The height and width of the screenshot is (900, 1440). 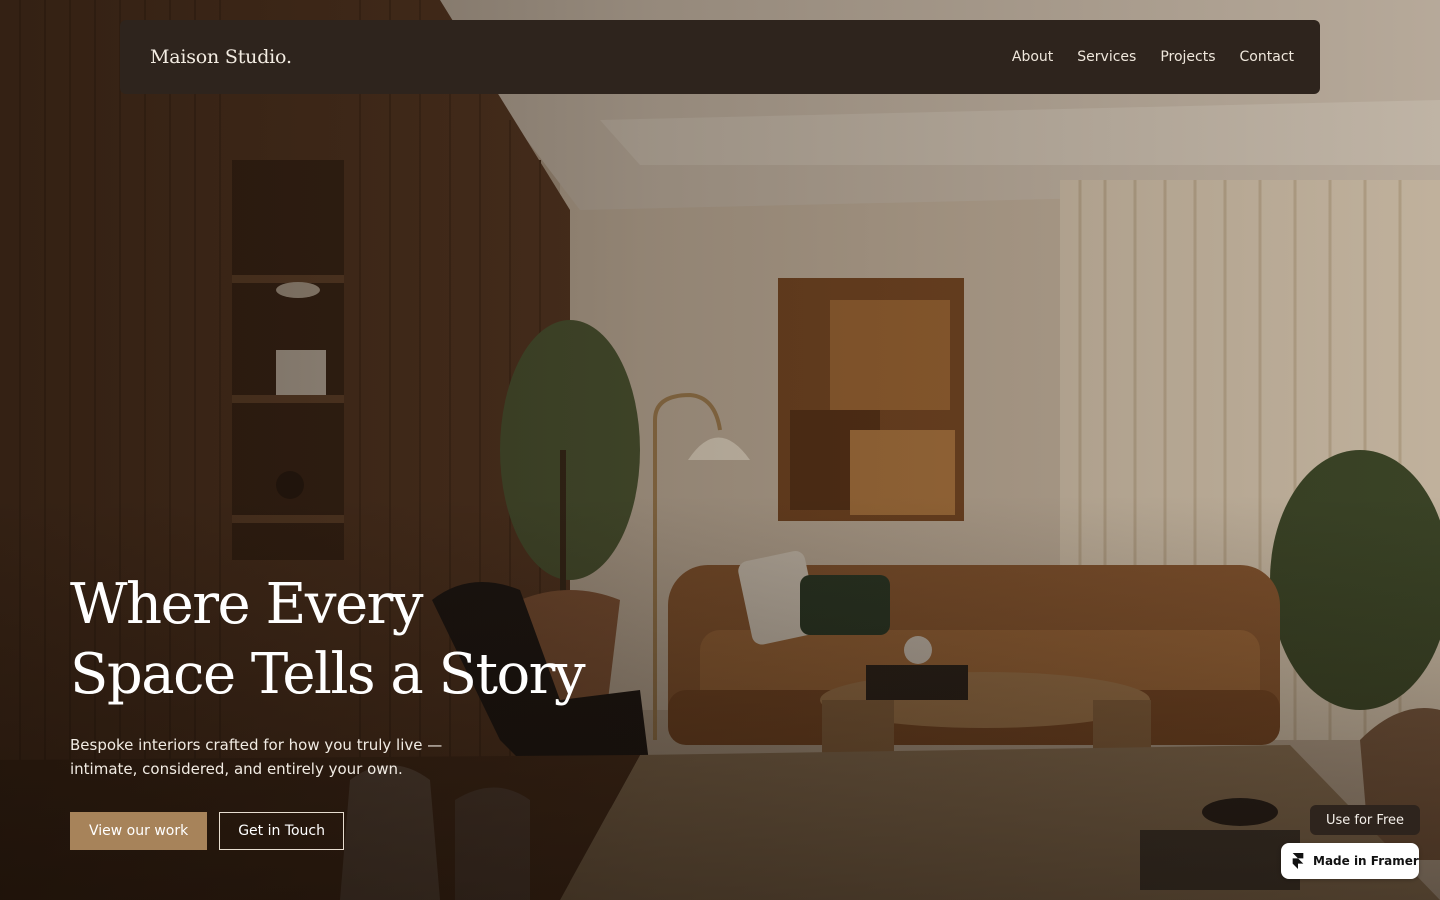 What do you see at coordinates (328, 674) in the screenshot?
I see `hero-headline-line-2: Space Tells a Story` at bounding box center [328, 674].